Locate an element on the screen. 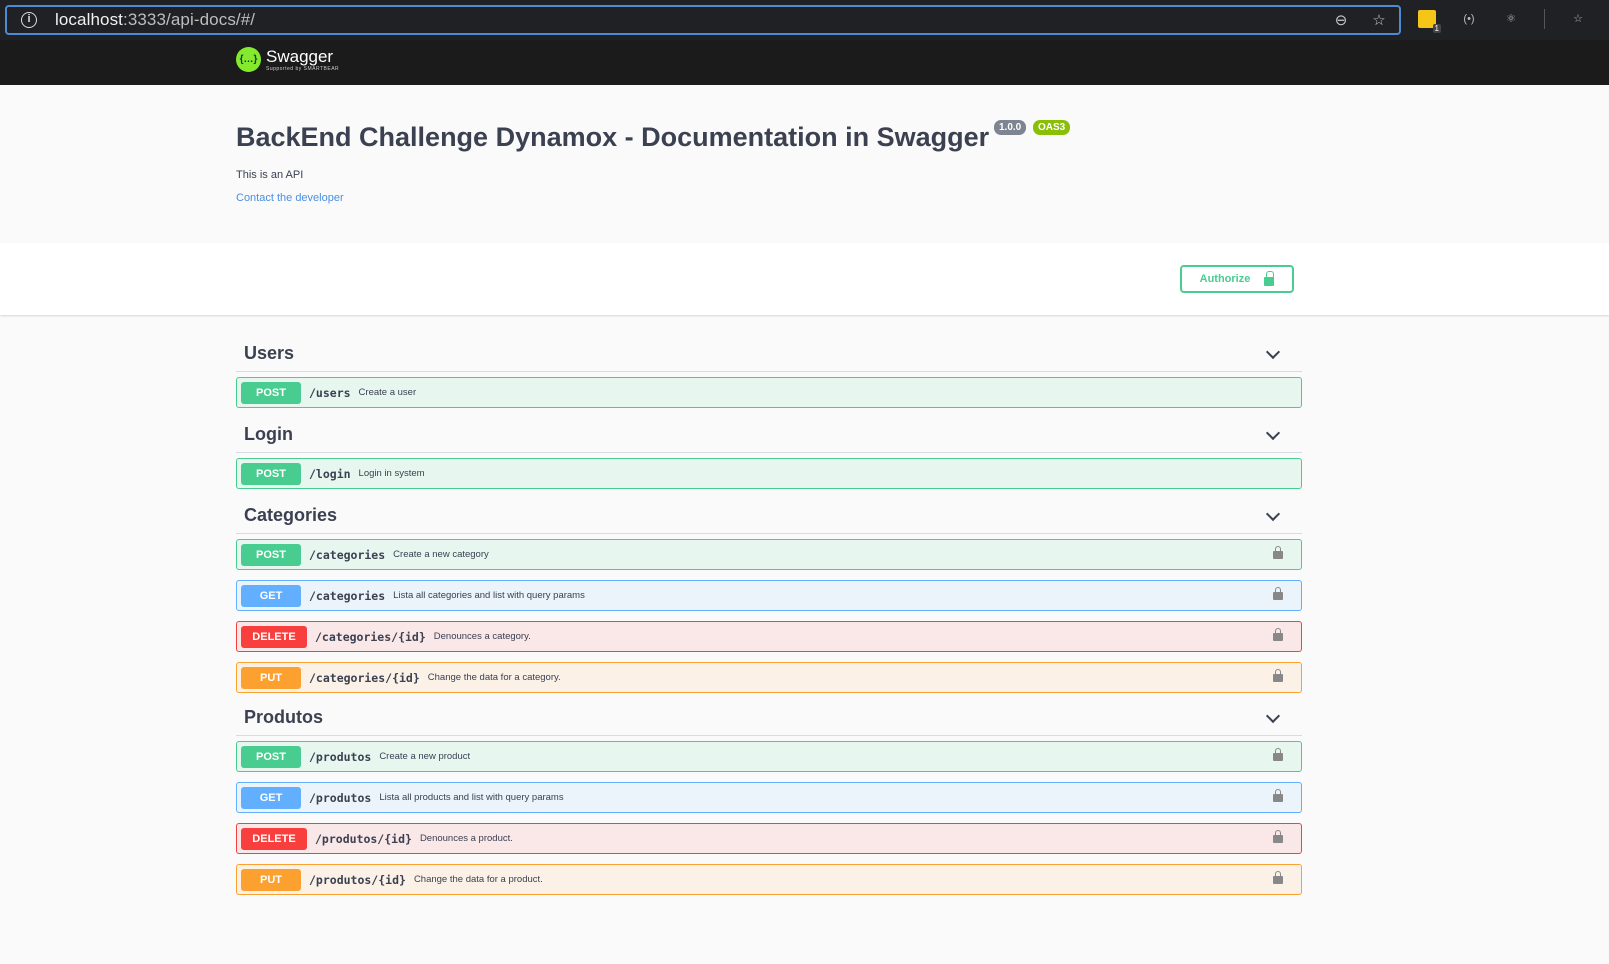 The height and width of the screenshot is (964, 1609). unlocked-icon is located at coordinates (1269, 278).